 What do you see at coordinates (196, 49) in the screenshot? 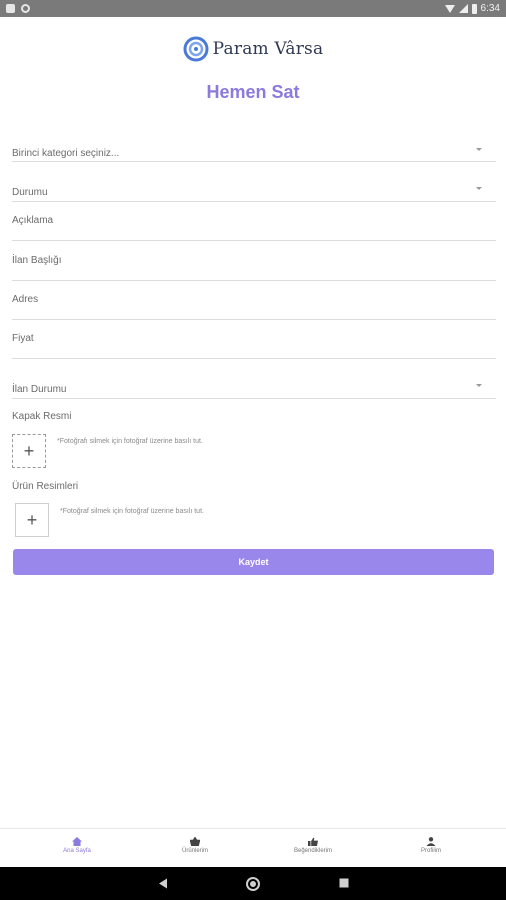
I see `swirl-logo-icon` at bounding box center [196, 49].